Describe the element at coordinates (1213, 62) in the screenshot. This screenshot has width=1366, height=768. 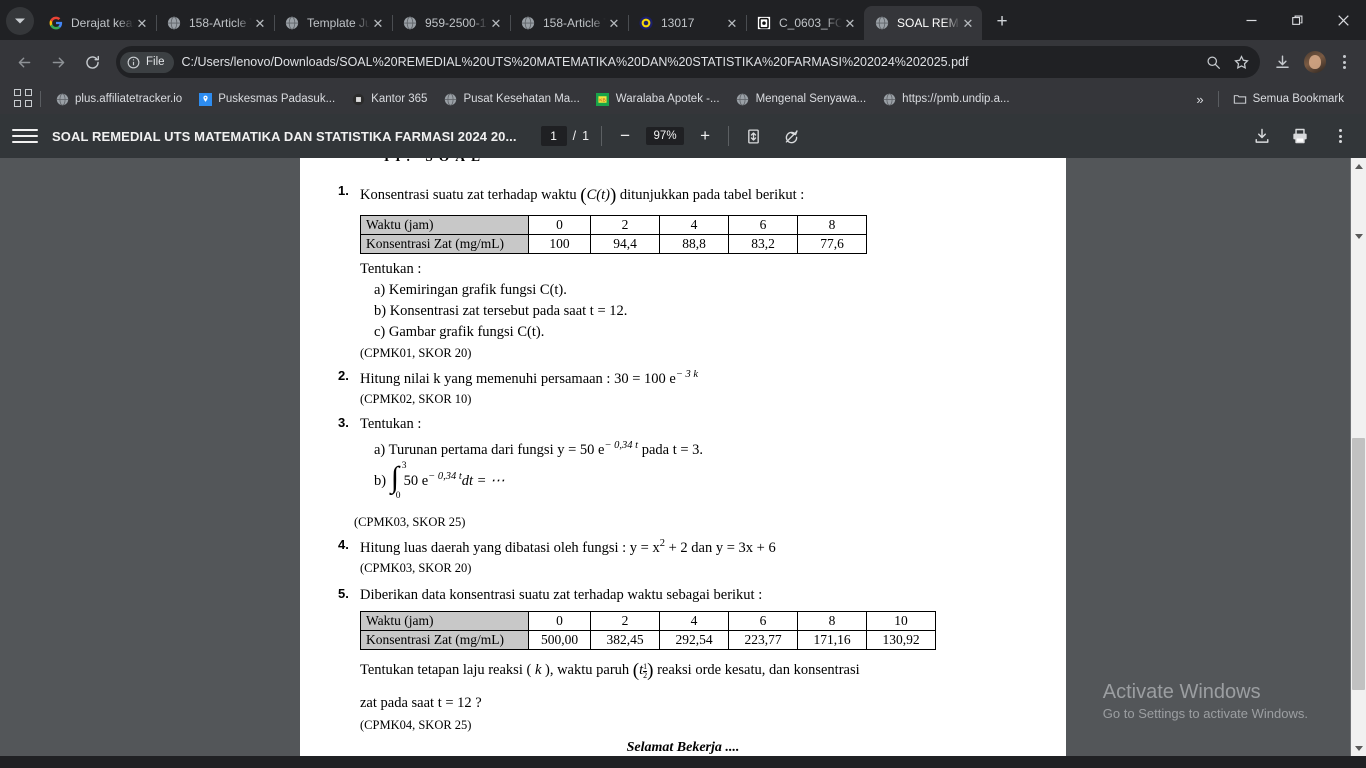
I see `search-icon` at that location.